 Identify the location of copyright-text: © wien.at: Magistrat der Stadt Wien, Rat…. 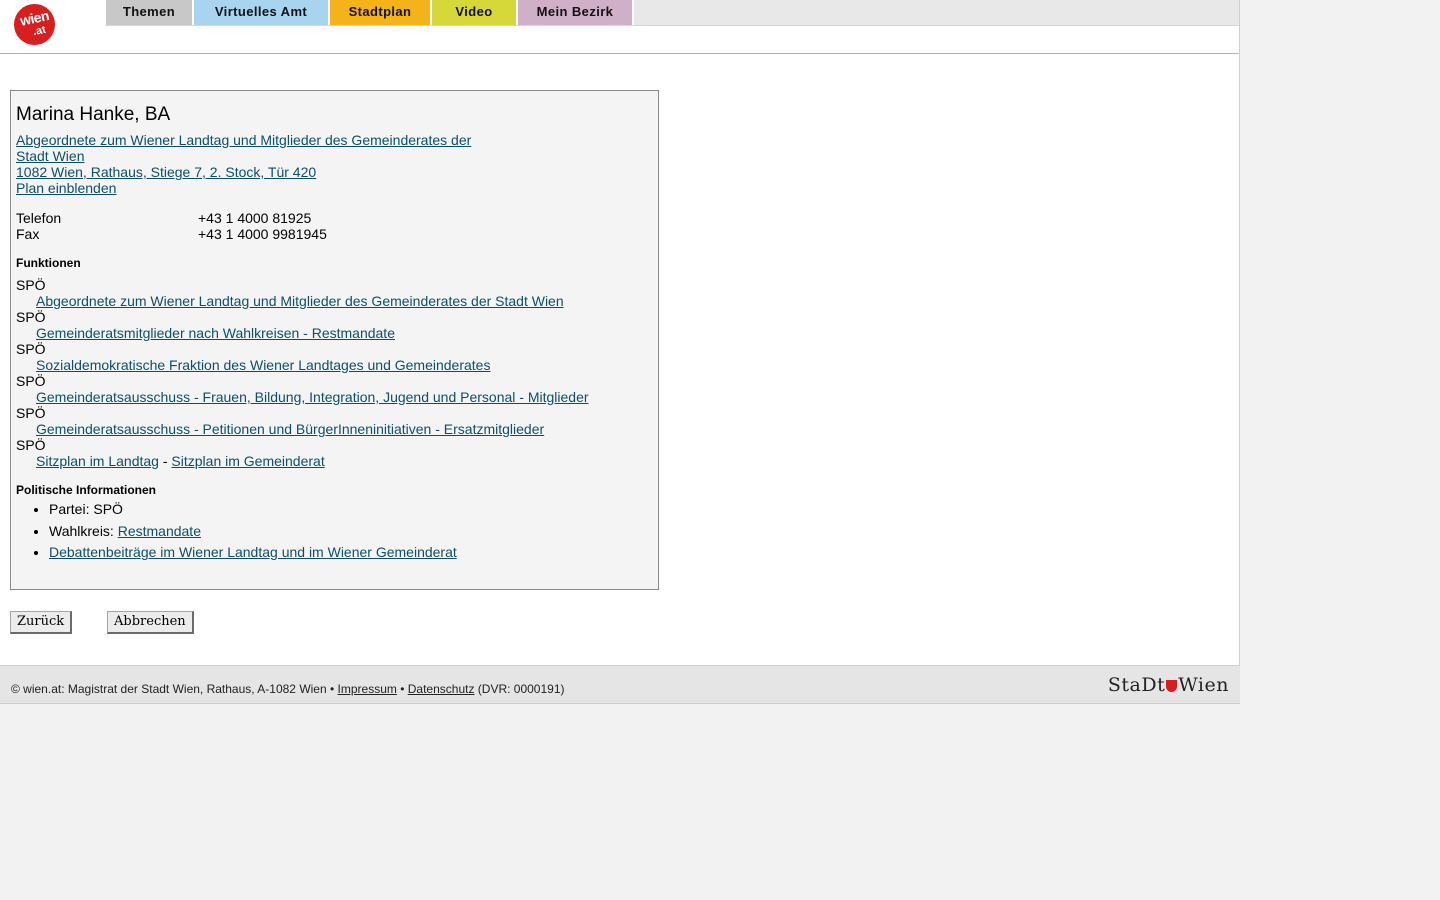
(174, 689).